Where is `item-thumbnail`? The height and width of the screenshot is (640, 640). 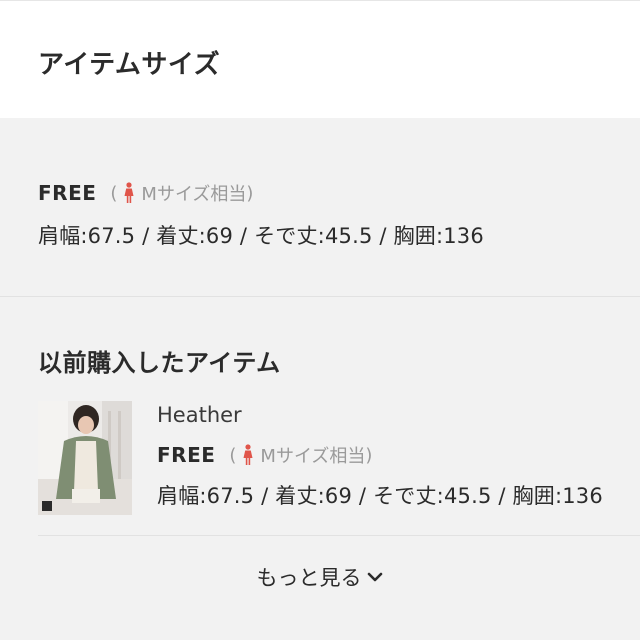 item-thumbnail is located at coordinates (85, 458).